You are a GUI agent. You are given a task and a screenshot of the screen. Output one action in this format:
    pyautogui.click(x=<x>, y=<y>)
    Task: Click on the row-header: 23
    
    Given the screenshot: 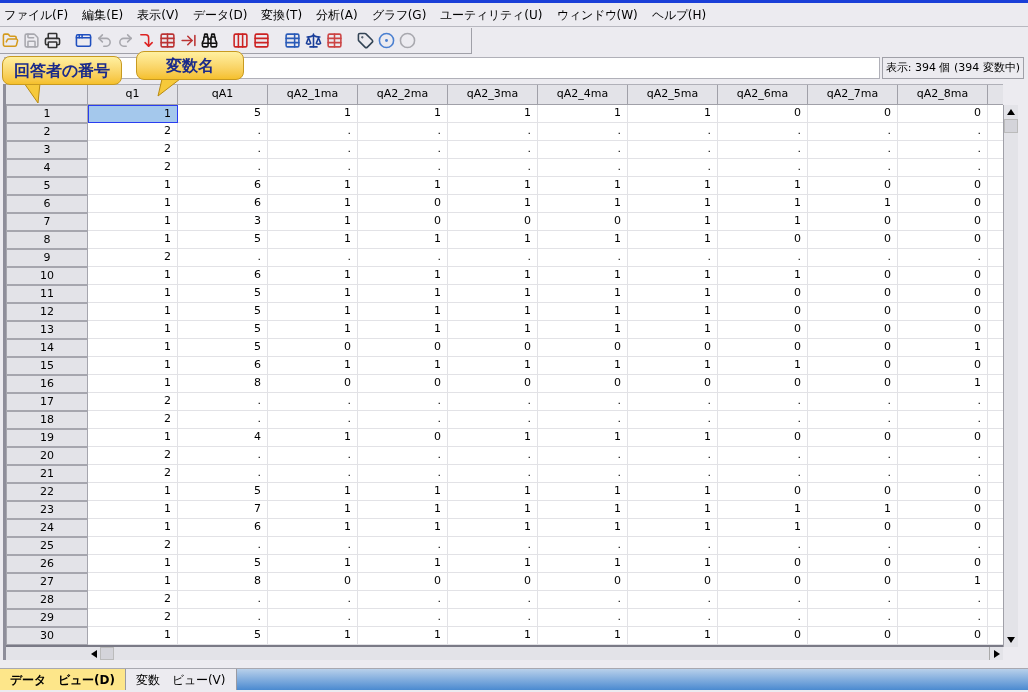 What is the action you would take?
    pyautogui.click(x=47, y=510)
    